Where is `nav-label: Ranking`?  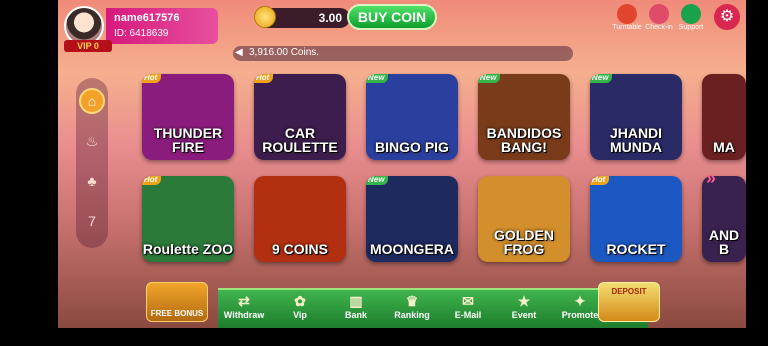
nav-label: Ranking is located at coordinates (412, 315).